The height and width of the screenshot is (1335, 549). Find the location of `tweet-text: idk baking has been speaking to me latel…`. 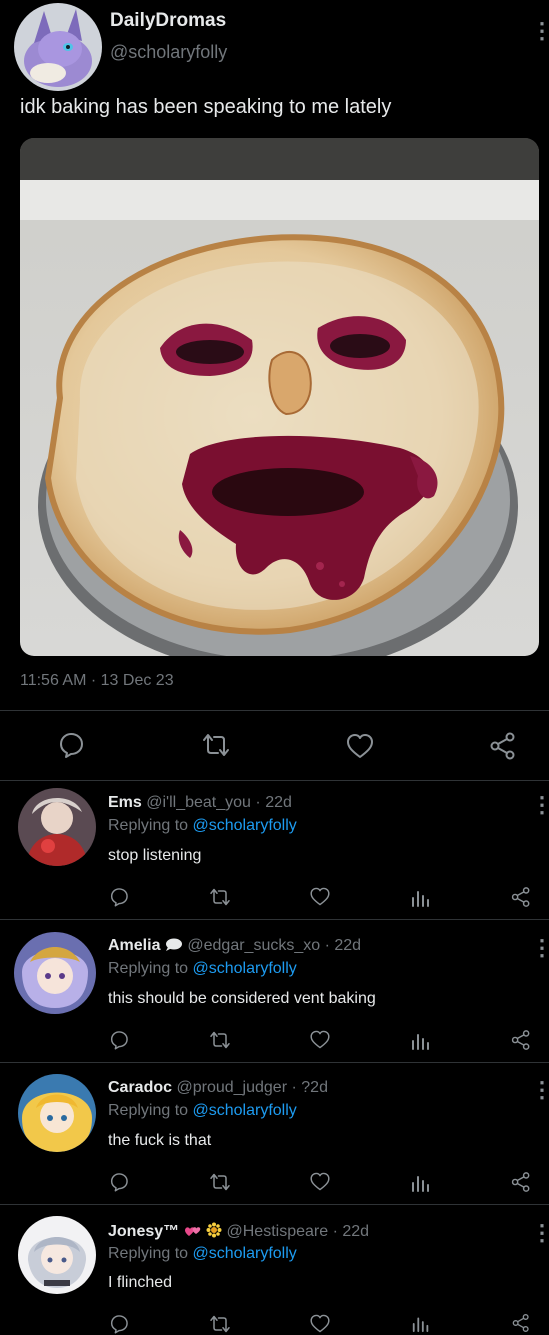

tweet-text: idk baking has been speaking to me latel… is located at coordinates (206, 107).